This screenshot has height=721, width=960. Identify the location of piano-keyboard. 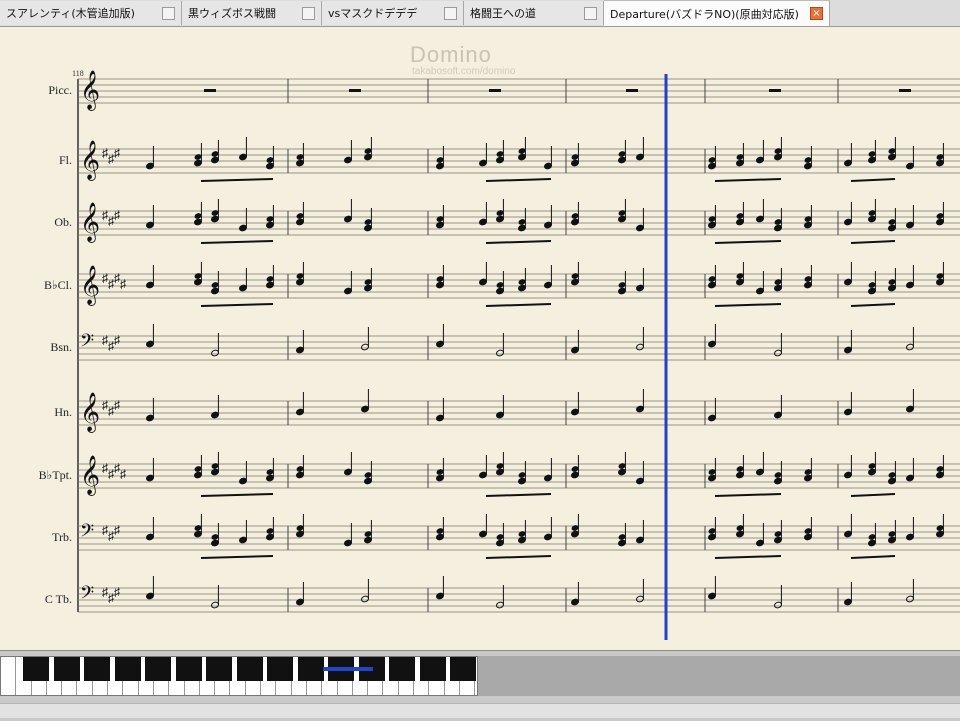
(239, 676).